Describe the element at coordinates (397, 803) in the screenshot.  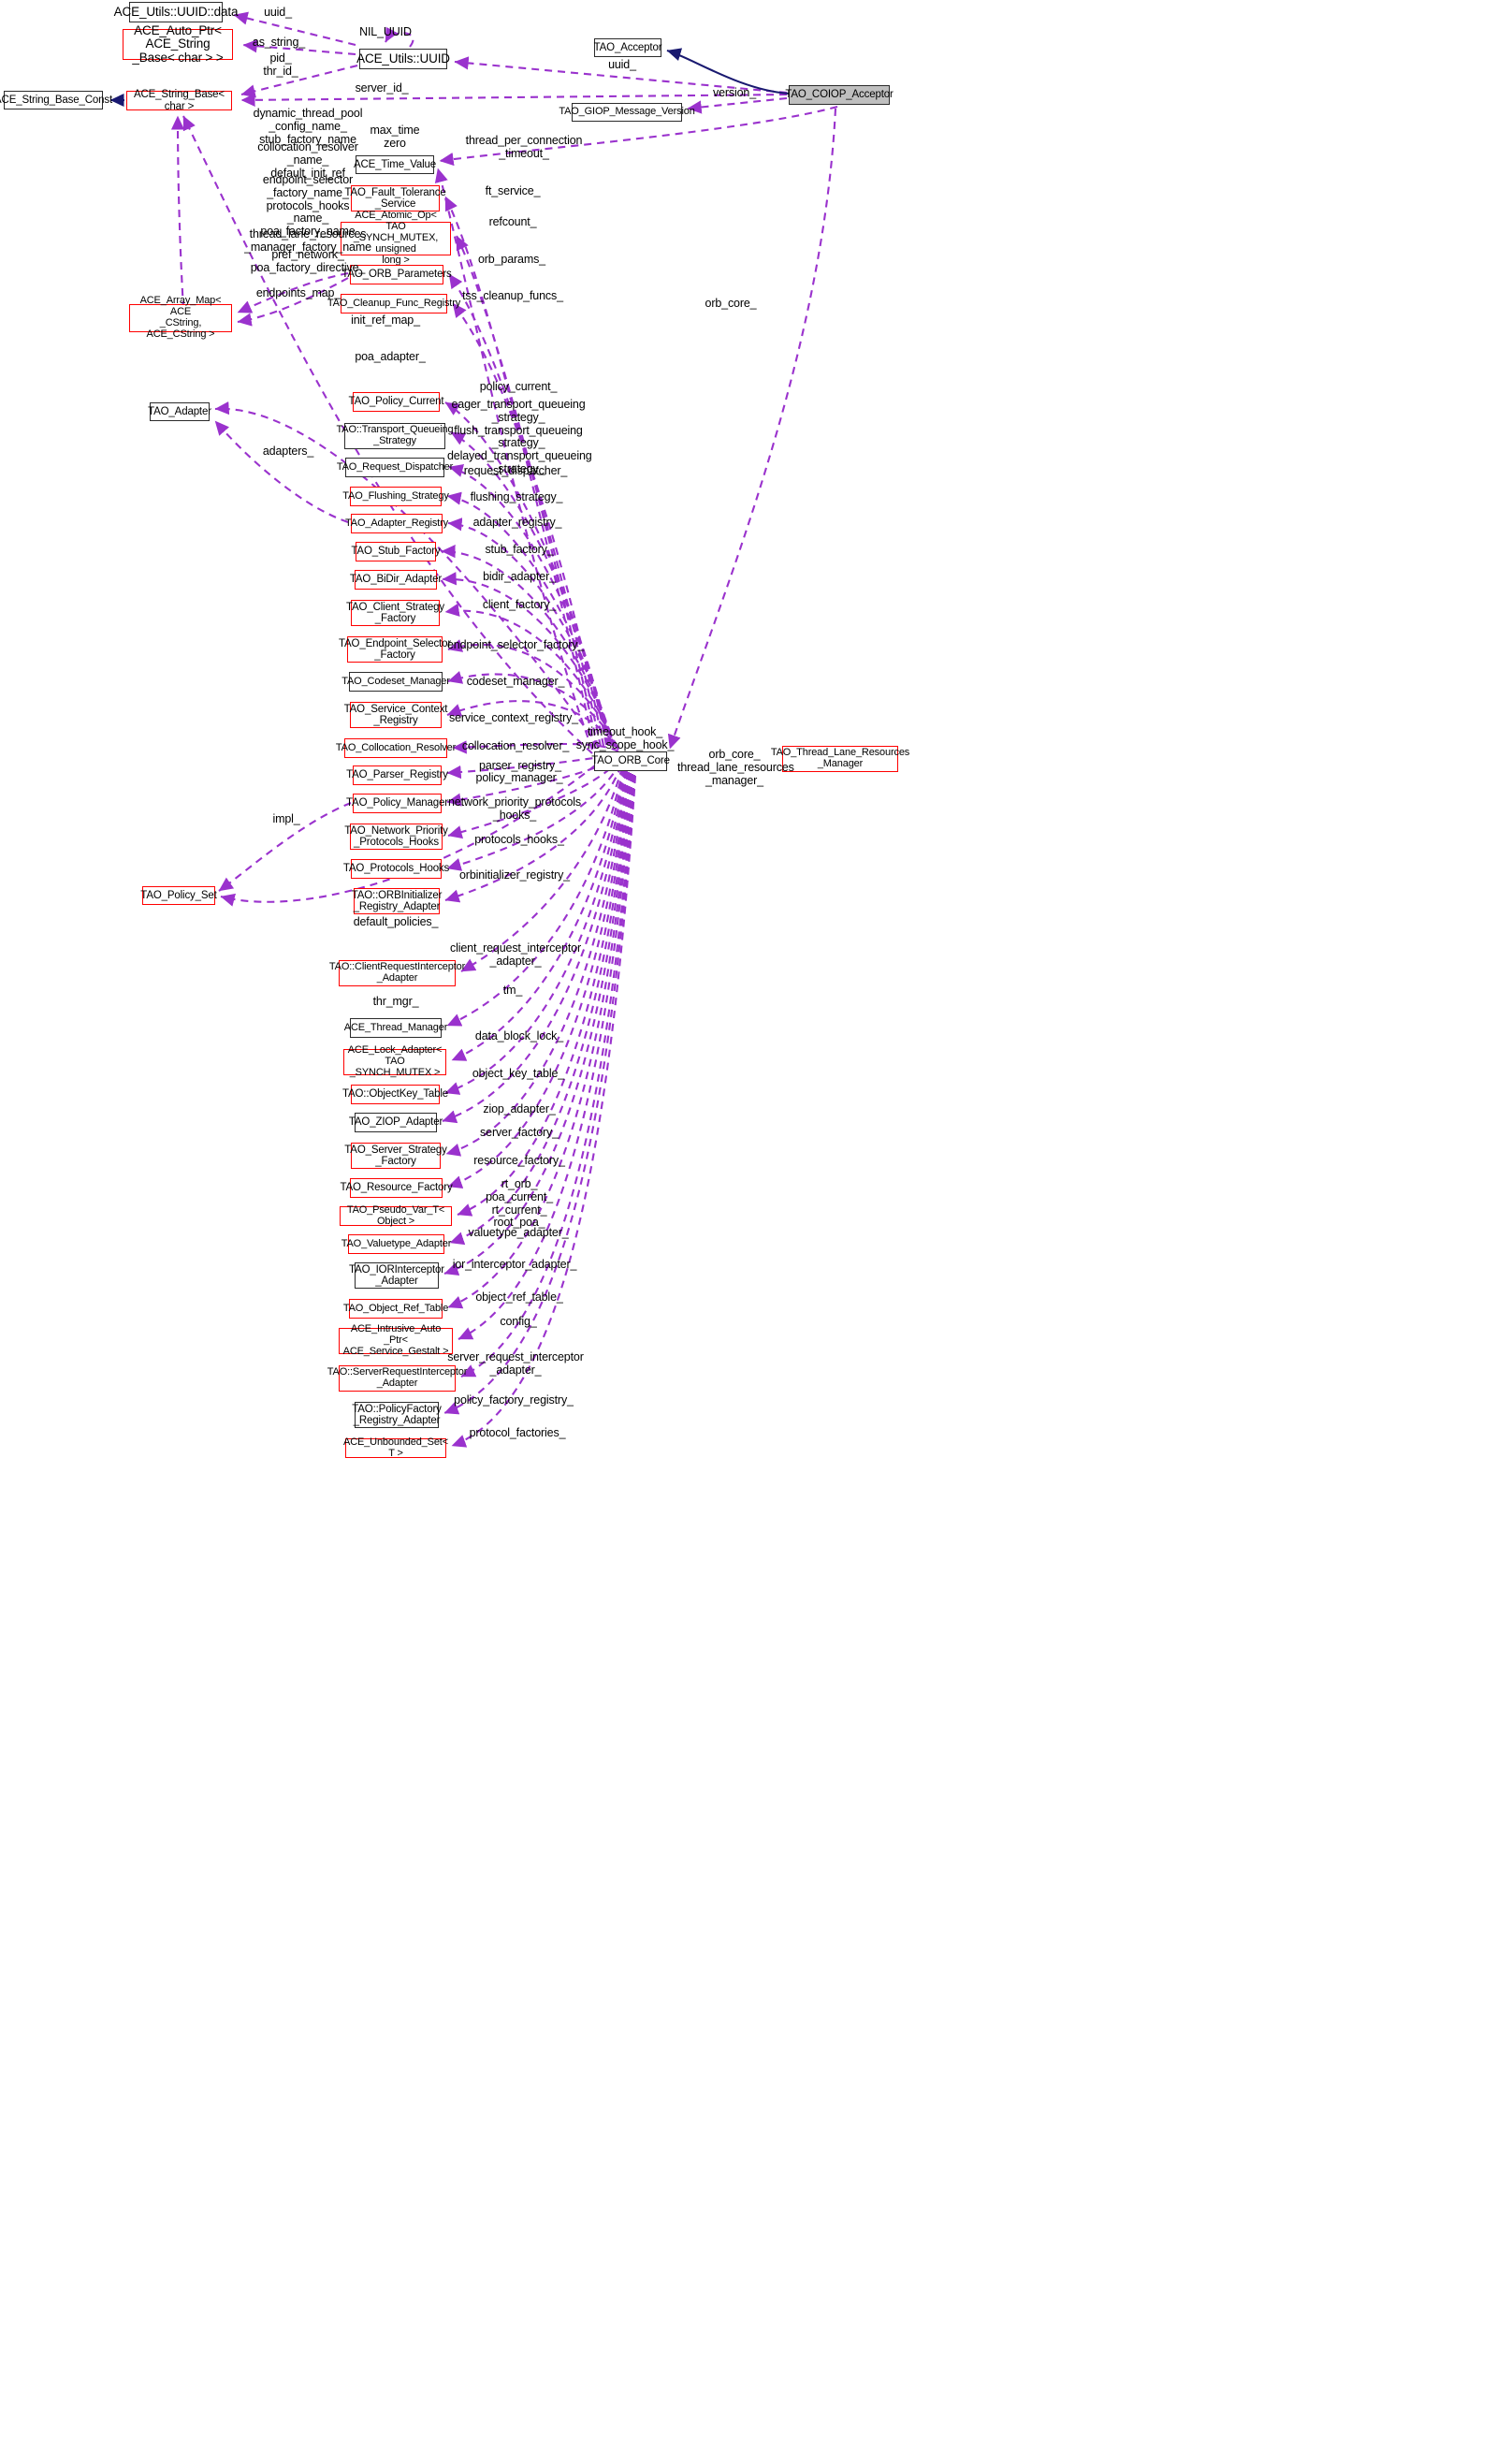
I see `node-tao-policy-manager: TAO_Policy_Manager` at that location.